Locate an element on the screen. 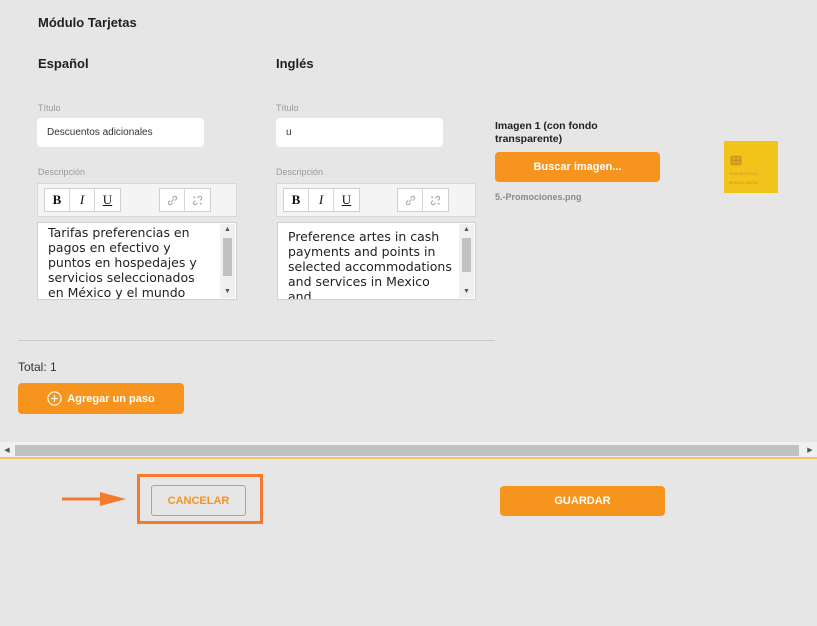 The height and width of the screenshot is (626, 817). image-label: Imagen 1 (con fondo transparente) is located at coordinates (546, 132).